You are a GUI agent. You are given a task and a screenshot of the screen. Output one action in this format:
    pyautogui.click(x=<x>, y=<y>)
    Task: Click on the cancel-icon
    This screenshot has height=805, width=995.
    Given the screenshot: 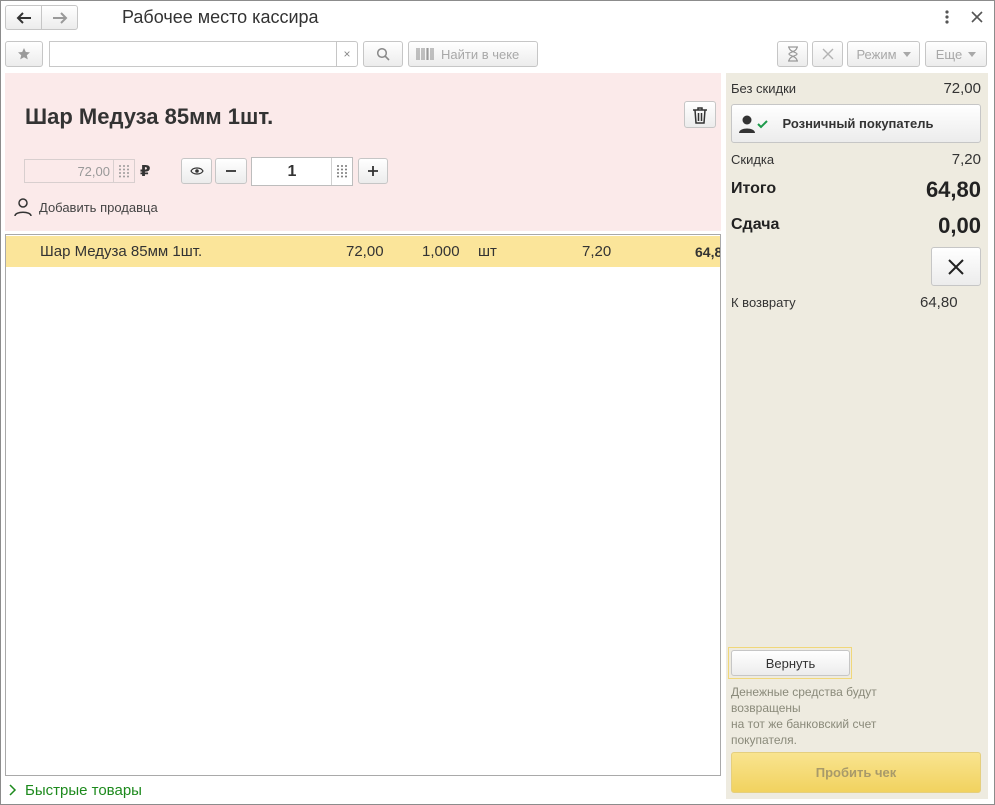 What is the action you would take?
    pyautogui.click(x=827, y=54)
    